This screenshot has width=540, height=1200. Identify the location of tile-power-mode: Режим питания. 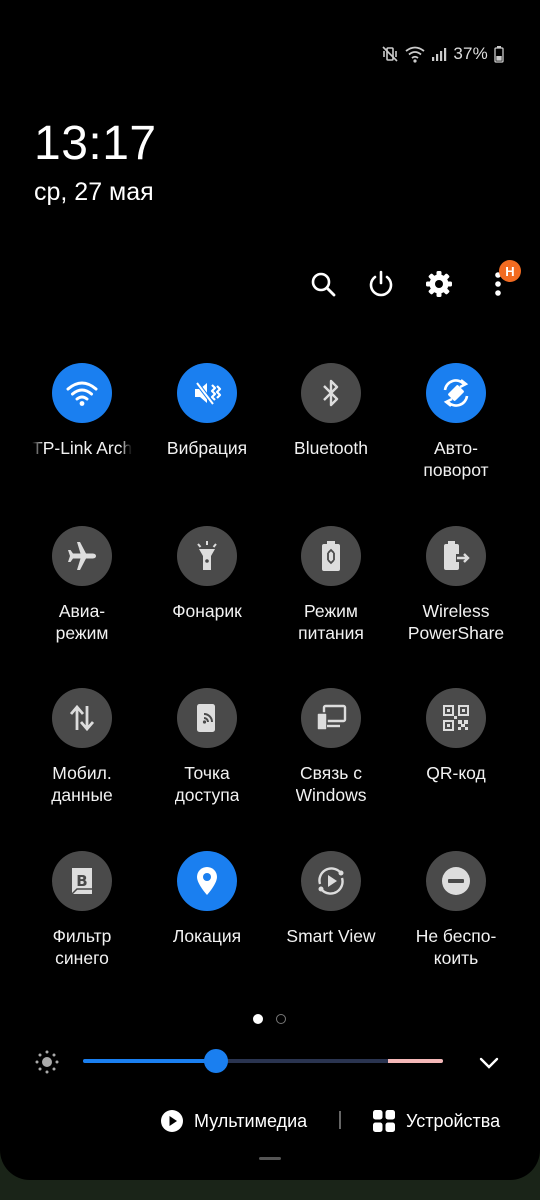
(331, 585).